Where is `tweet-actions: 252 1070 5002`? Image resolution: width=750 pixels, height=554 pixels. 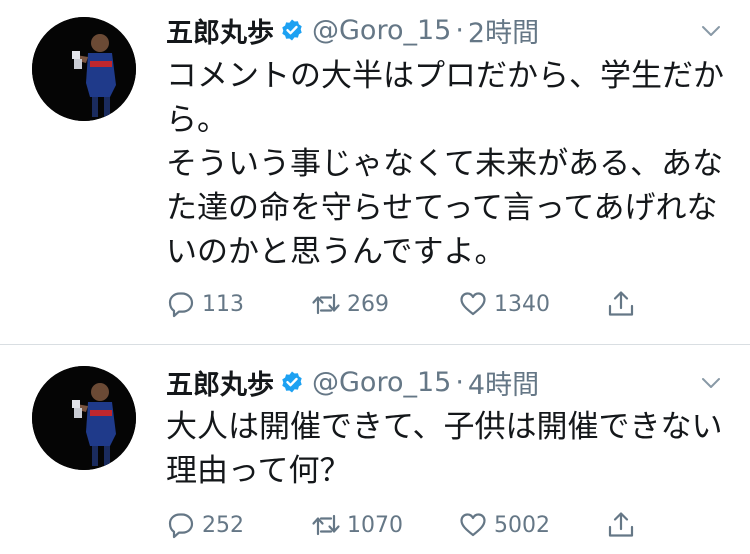 tweet-actions: 252 1070 5002 is located at coordinates (416, 525).